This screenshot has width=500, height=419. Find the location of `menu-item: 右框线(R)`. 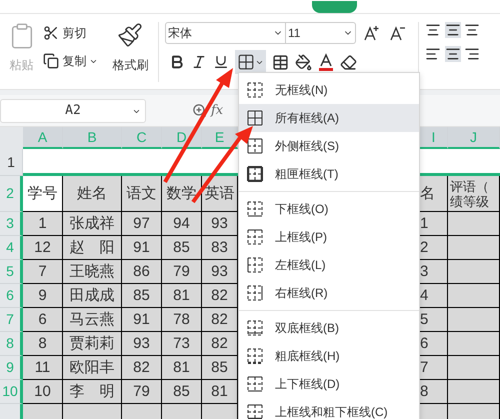

menu-item: 右框线(R) is located at coordinates (329, 293).